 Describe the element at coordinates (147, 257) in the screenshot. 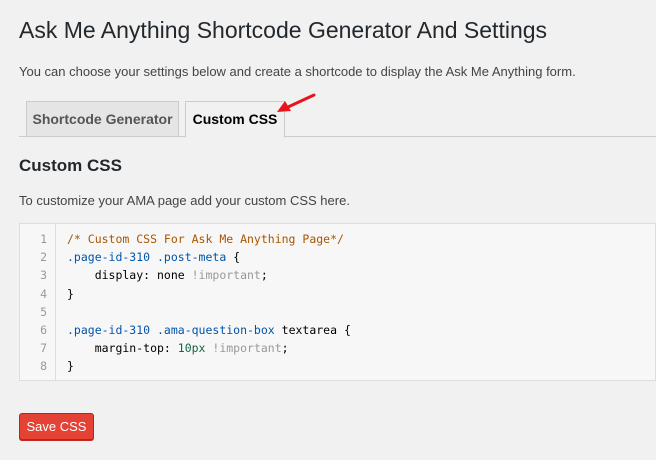

I see `code-token: .page-id-310 .post-meta` at that location.